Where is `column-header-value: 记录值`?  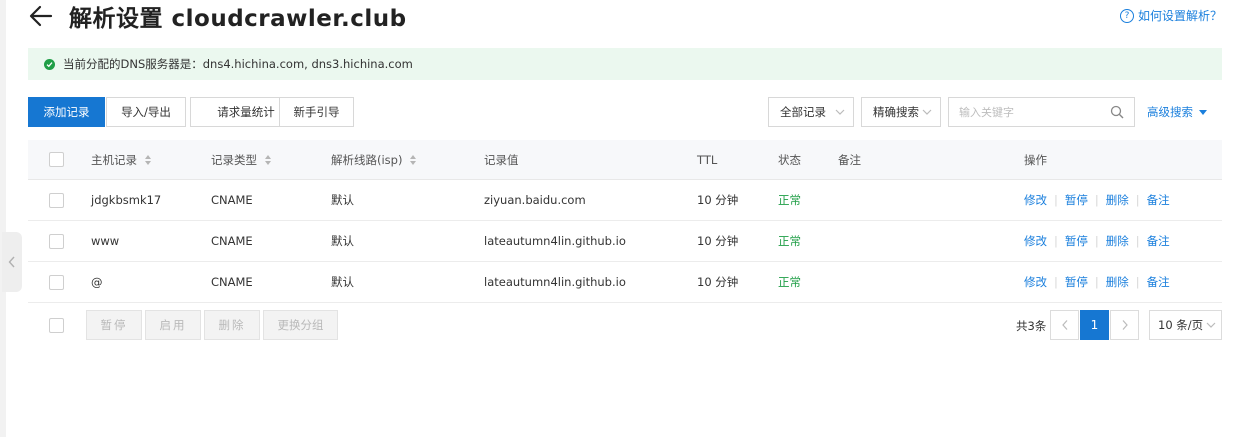
column-header-value: 记录值 is located at coordinates (501, 159).